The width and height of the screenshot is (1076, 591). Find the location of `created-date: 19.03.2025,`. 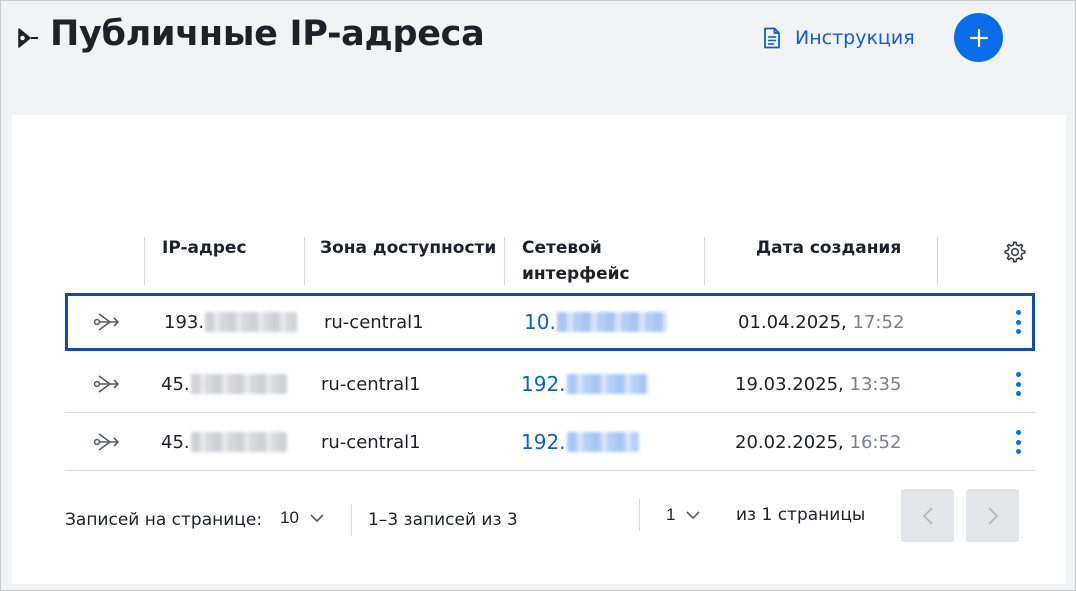

created-date: 19.03.2025, is located at coordinates (789, 384).